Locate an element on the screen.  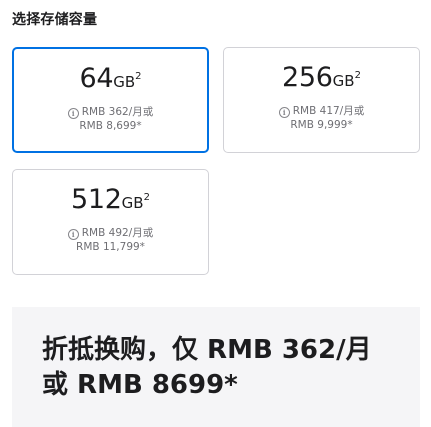
capacity-label: 64GB2 is located at coordinates (110, 78).